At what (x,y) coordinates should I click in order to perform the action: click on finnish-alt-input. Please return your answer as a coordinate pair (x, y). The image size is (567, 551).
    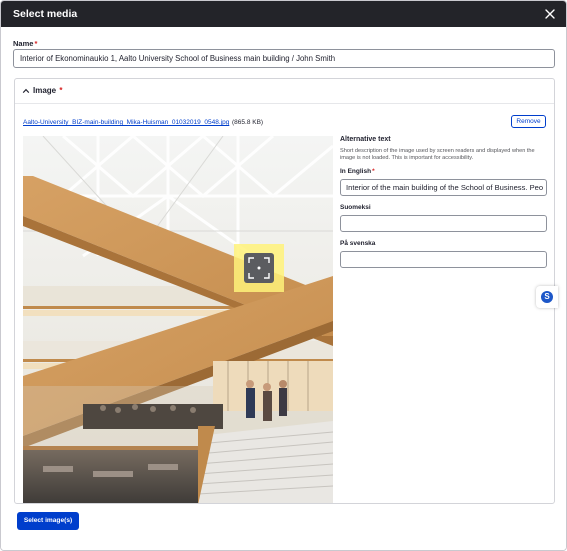
    Looking at the image, I should click on (443, 223).